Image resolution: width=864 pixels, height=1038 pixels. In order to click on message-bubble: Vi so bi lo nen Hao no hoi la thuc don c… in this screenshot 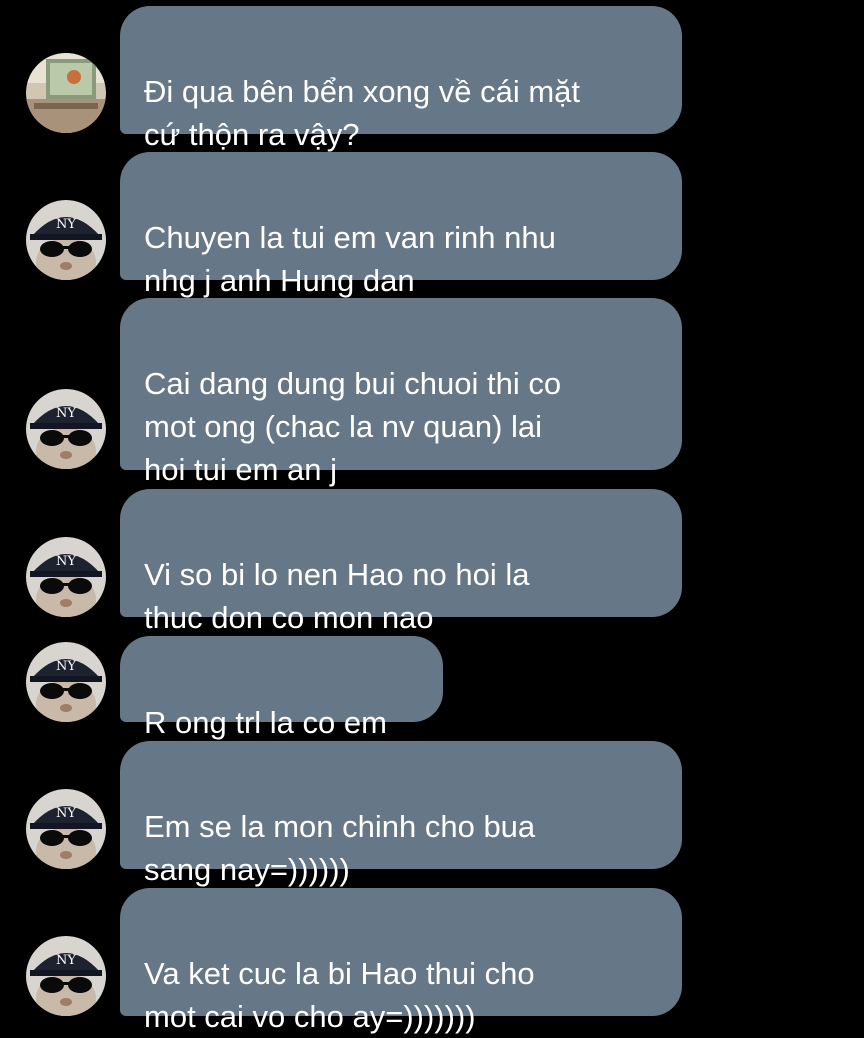, I will do `click(401, 562)`.